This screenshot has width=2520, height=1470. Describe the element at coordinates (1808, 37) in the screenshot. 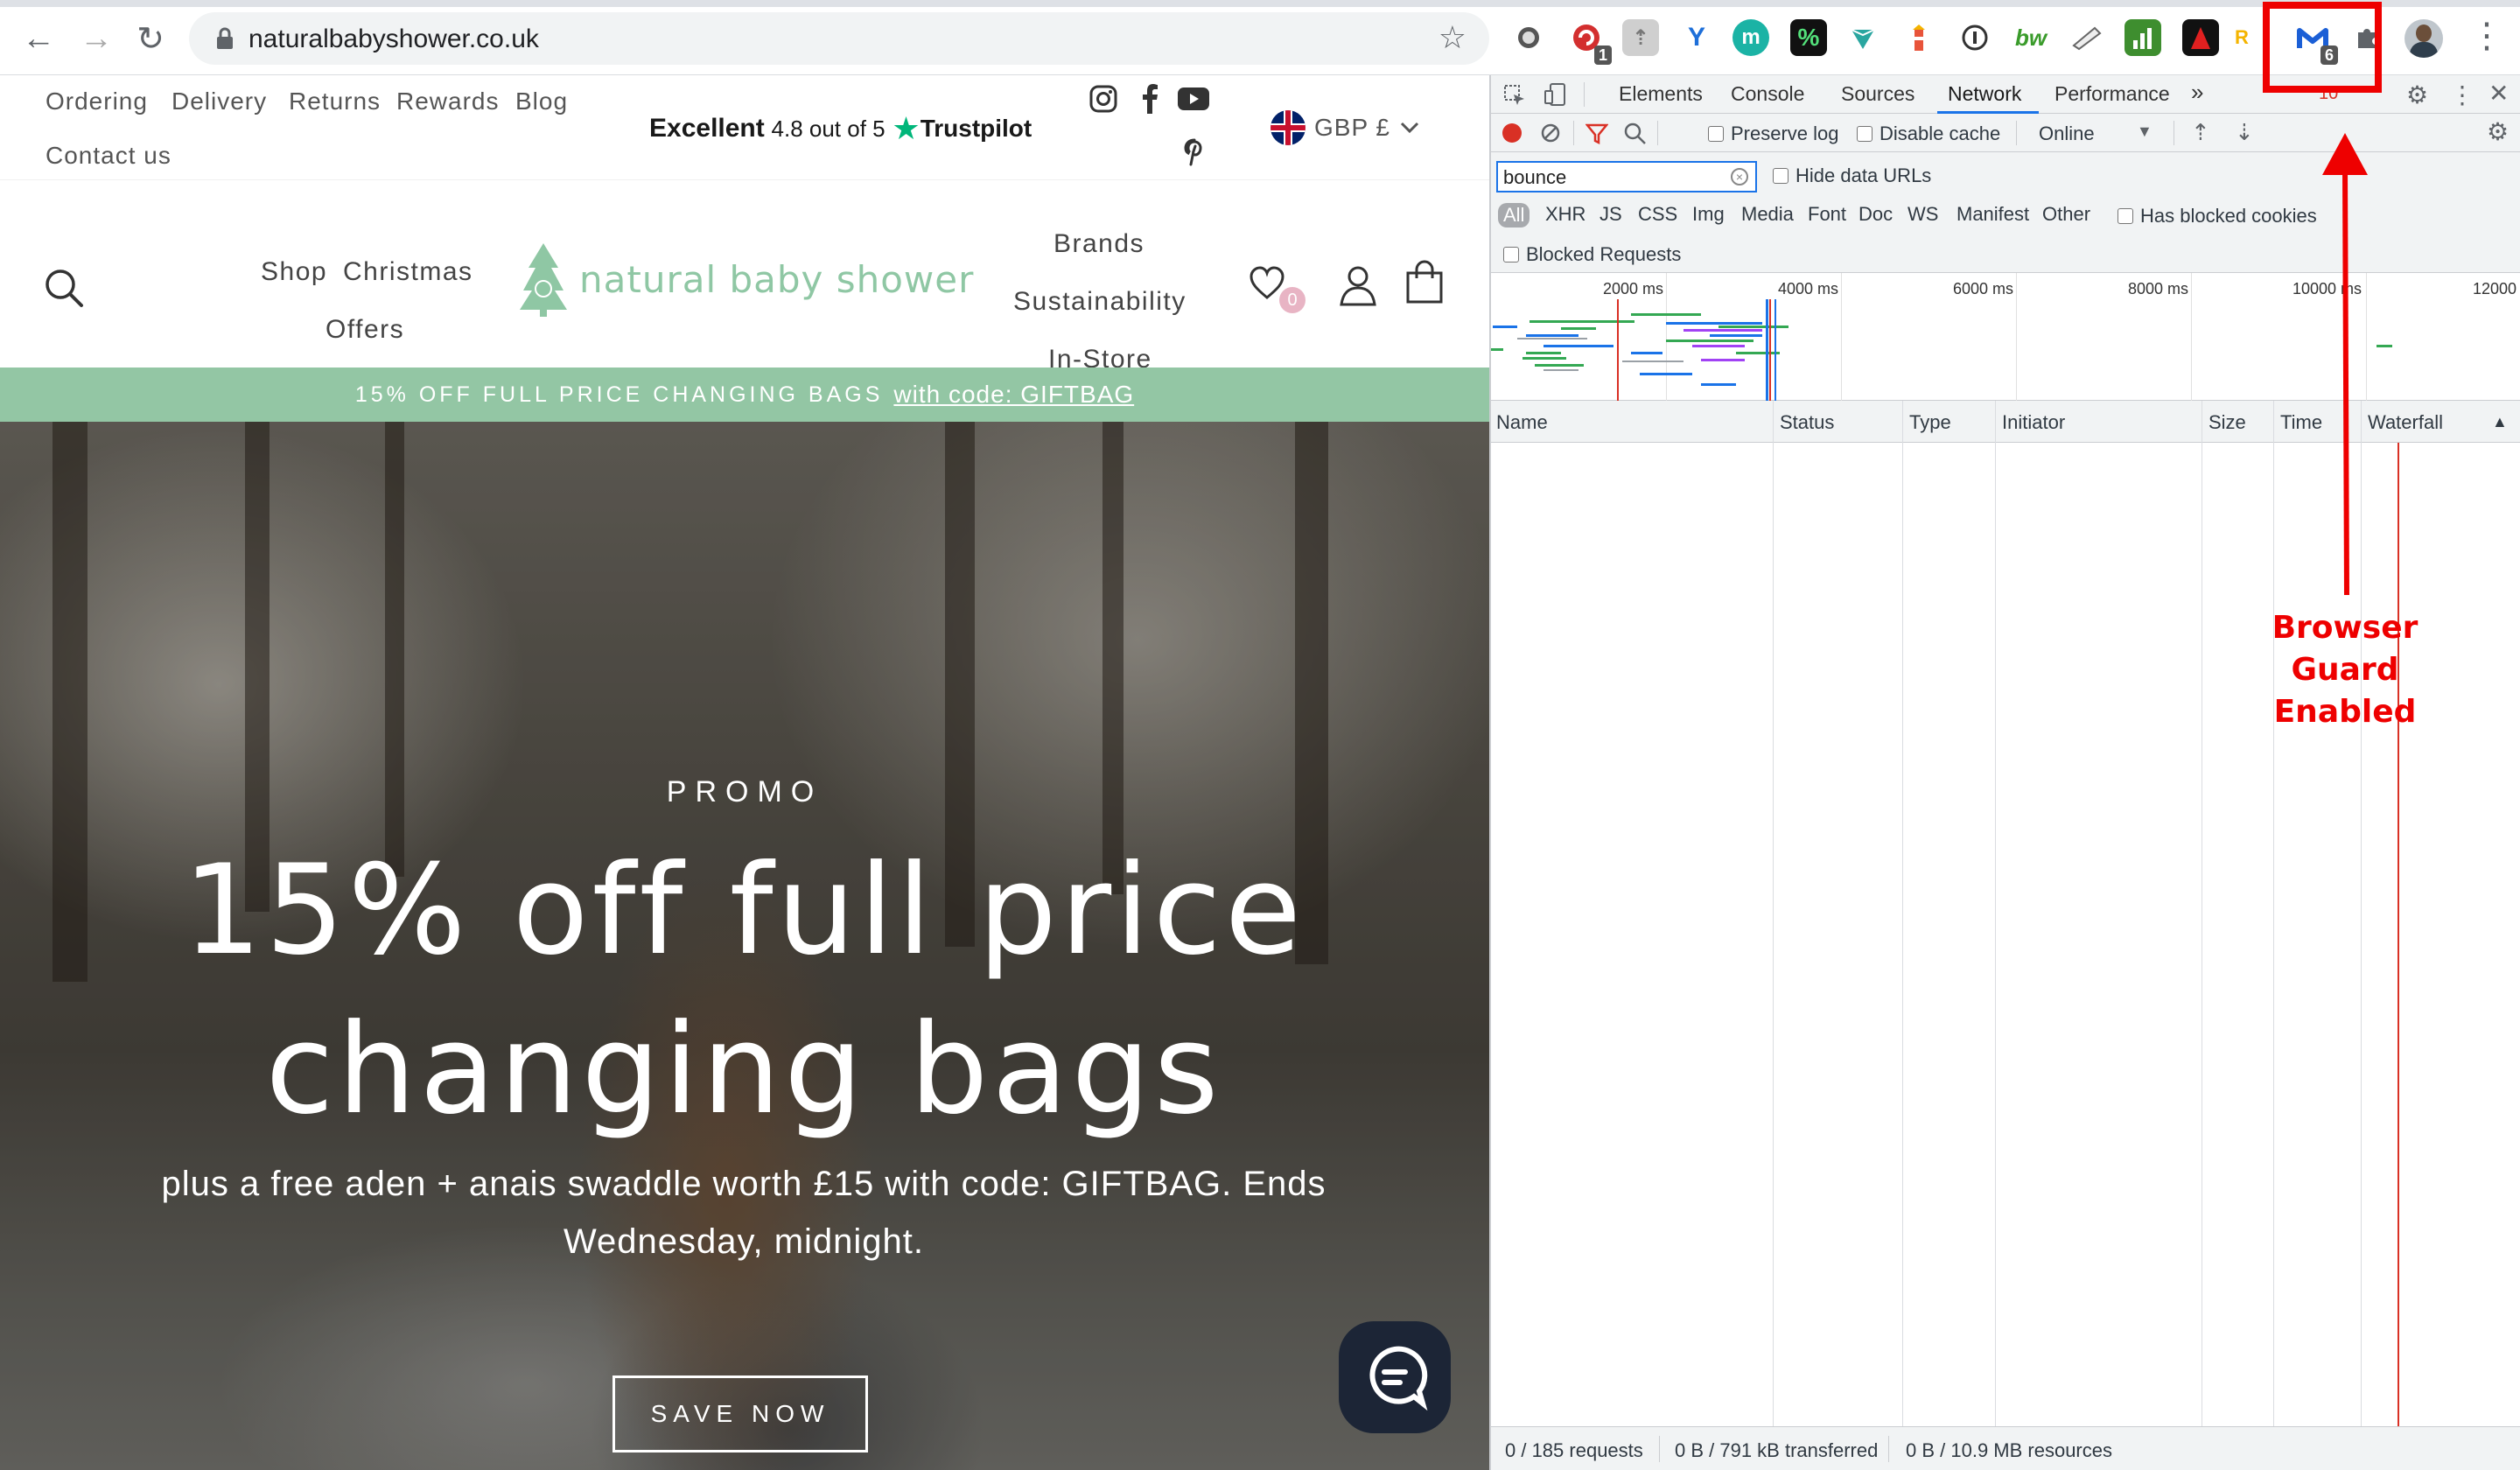

I see `extension-percent-icon: %` at that location.